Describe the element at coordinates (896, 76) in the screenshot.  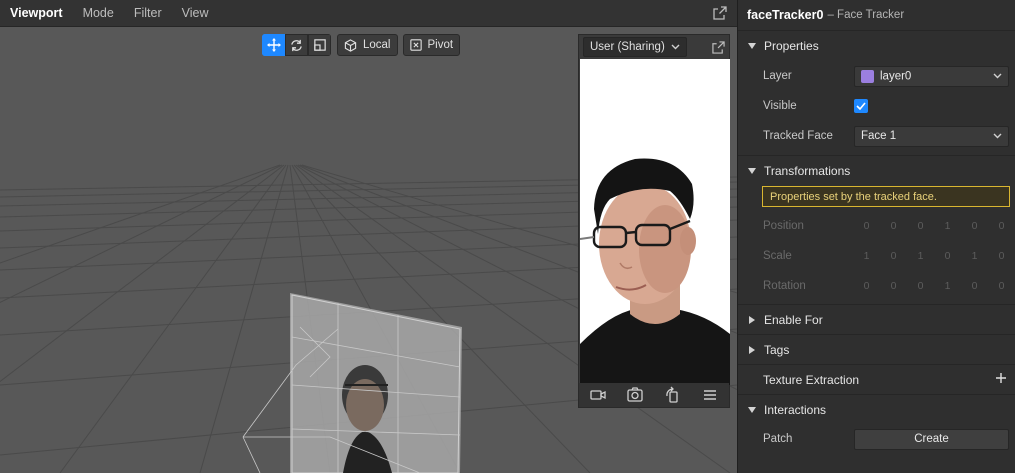
I see `layer-value: layer0` at that location.